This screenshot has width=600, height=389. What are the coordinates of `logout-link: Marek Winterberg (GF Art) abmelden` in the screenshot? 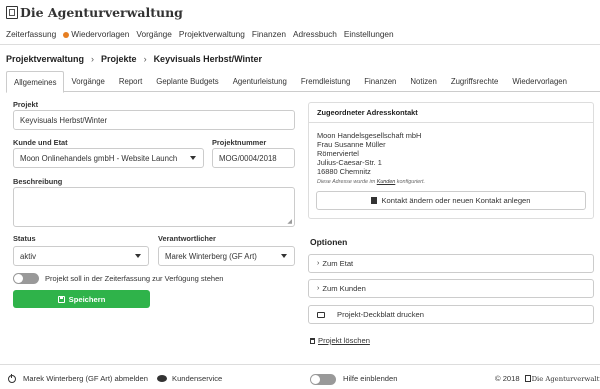 It's located at (78, 378).